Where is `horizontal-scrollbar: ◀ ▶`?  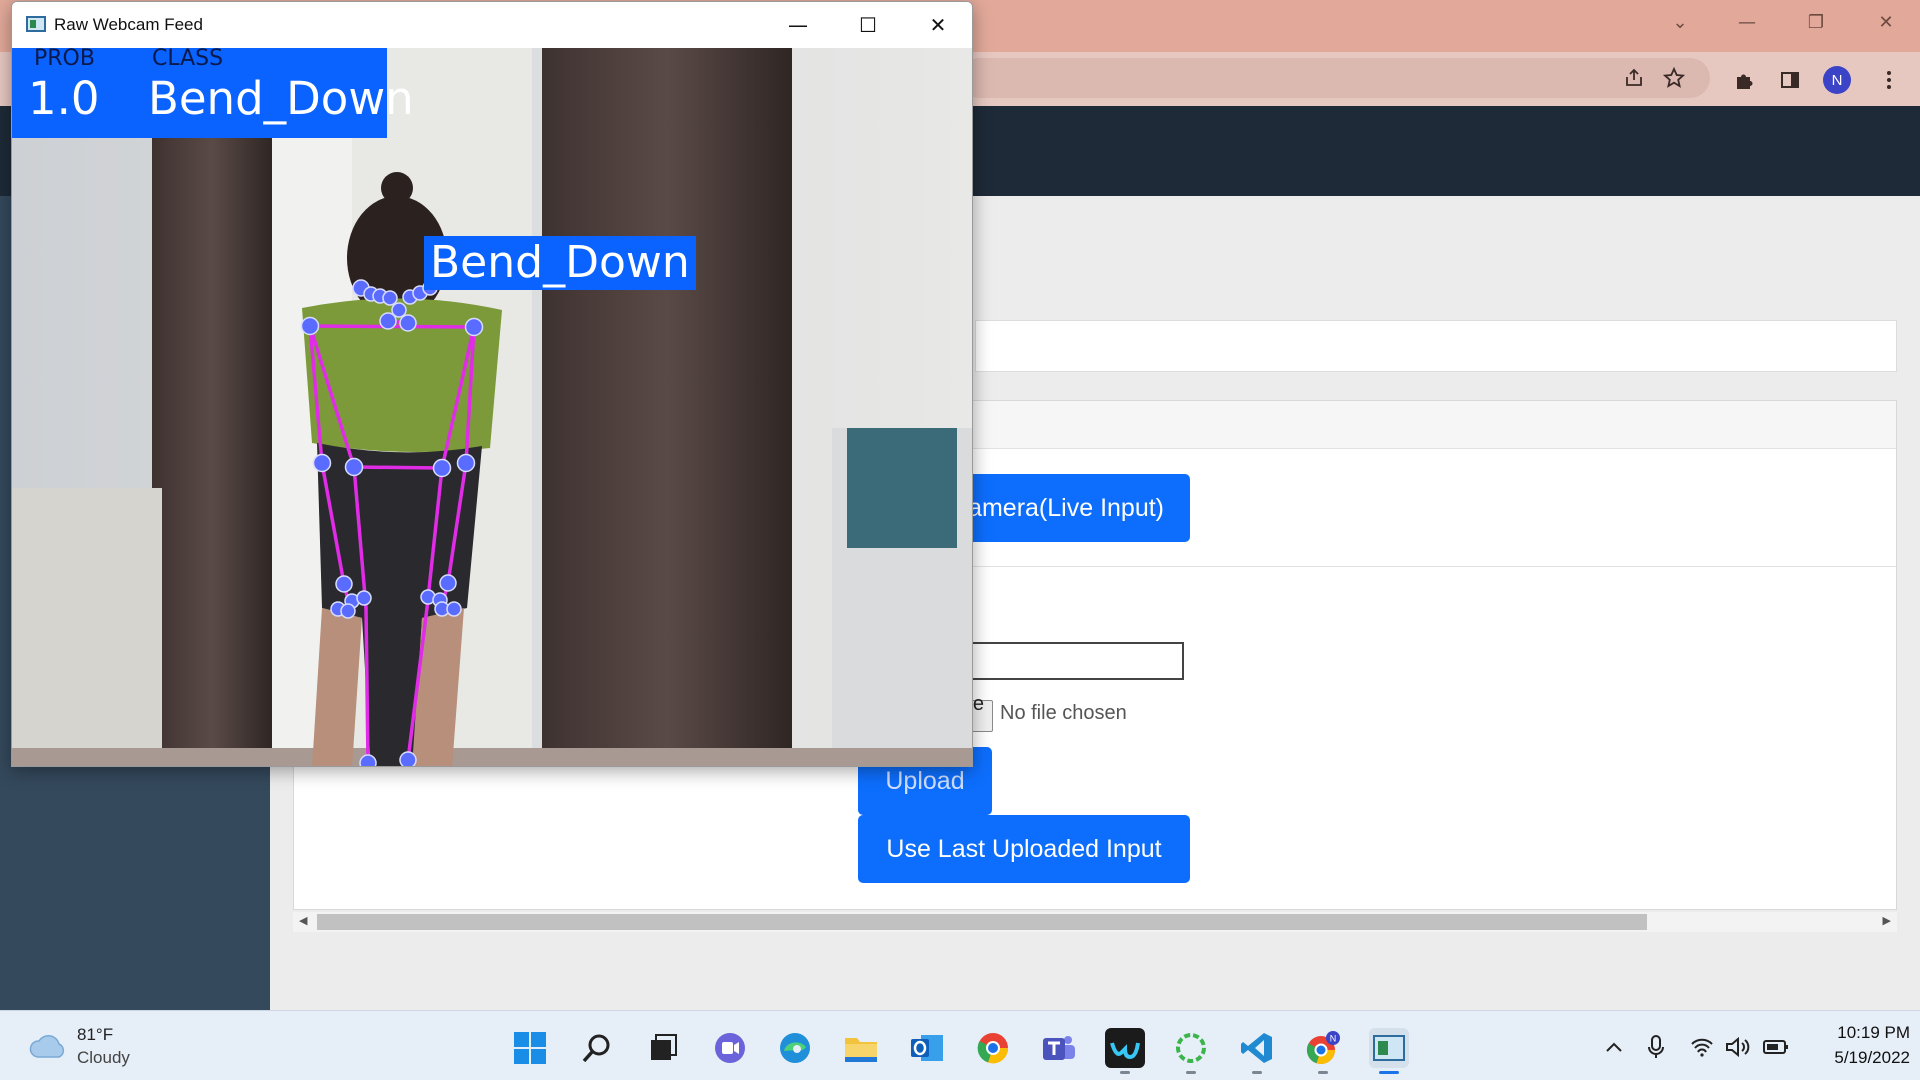
horizontal-scrollbar: ◀ ▶ is located at coordinates (1095, 922).